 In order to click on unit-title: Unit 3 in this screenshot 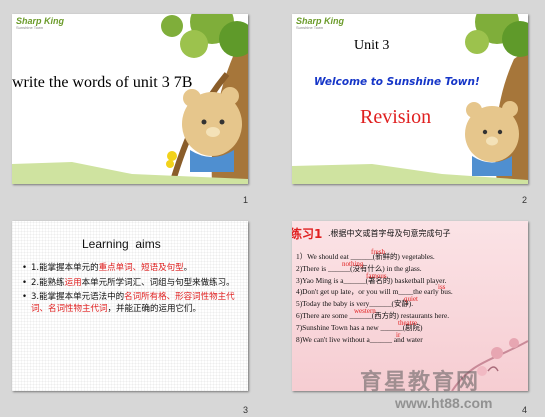, I will do `click(372, 45)`.